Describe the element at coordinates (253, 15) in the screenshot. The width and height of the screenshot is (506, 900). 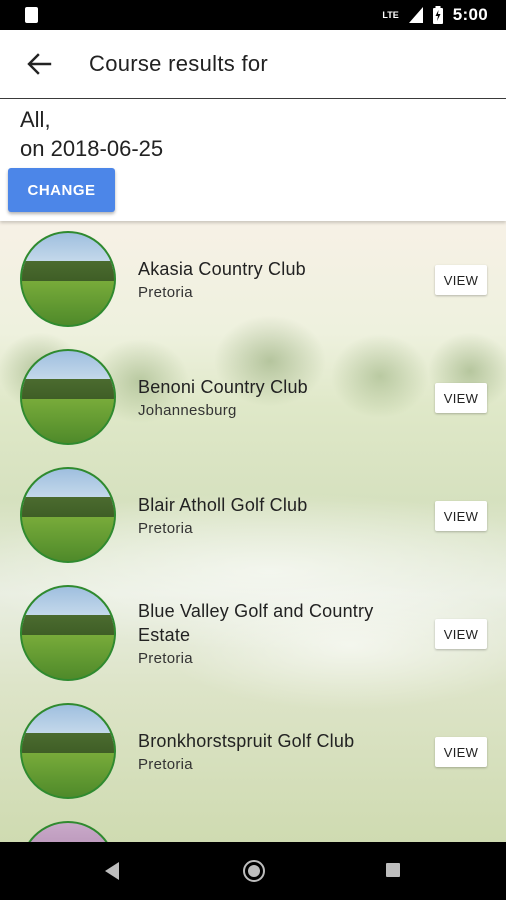
I see `status-bar: LTE 5:00` at that location.